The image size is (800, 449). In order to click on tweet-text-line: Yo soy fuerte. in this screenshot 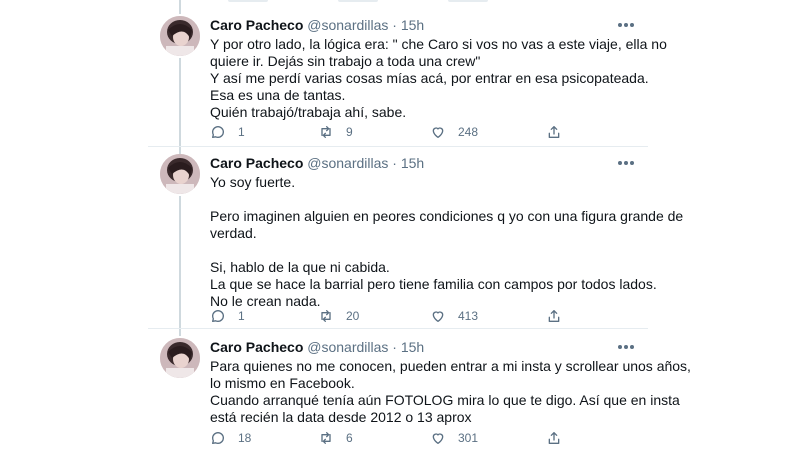, I will do `click(253, 182)`.